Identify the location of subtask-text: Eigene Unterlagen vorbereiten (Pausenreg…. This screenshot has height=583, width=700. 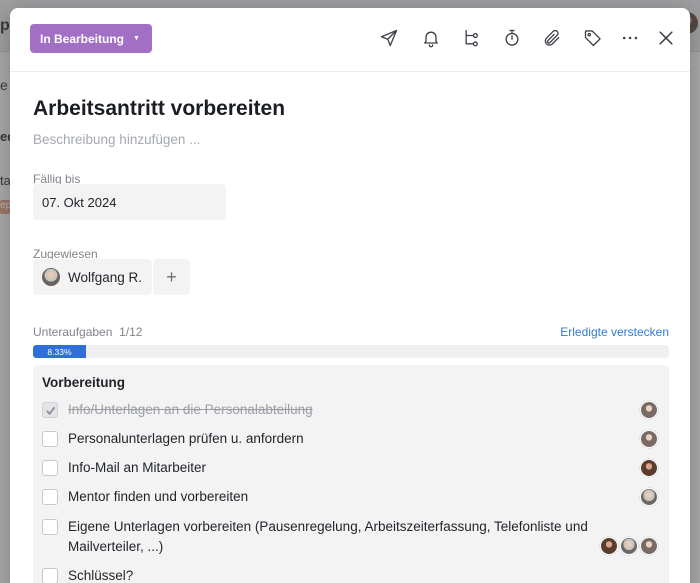
(328, 537).